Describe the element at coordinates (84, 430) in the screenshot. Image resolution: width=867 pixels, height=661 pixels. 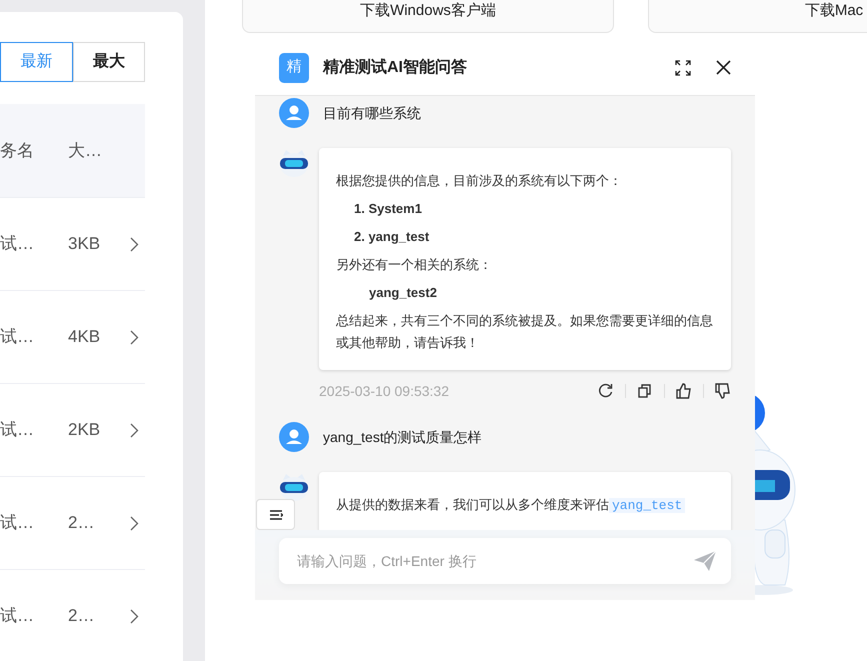
I see `table-cell: 2KB` at that location.